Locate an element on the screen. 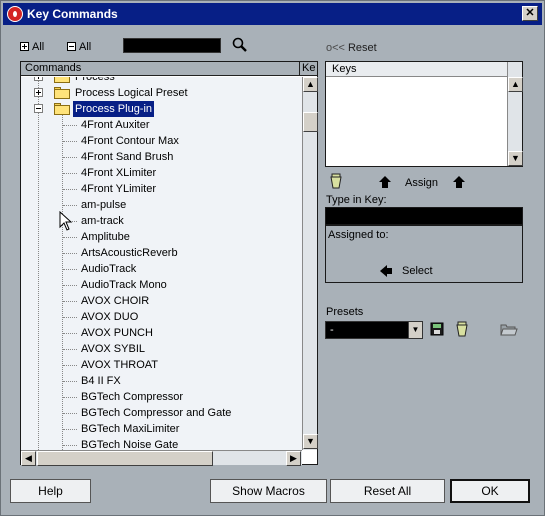 The image size is (545, 516). chevron-down-icon: ▼ is located at coordinates (415, 330).